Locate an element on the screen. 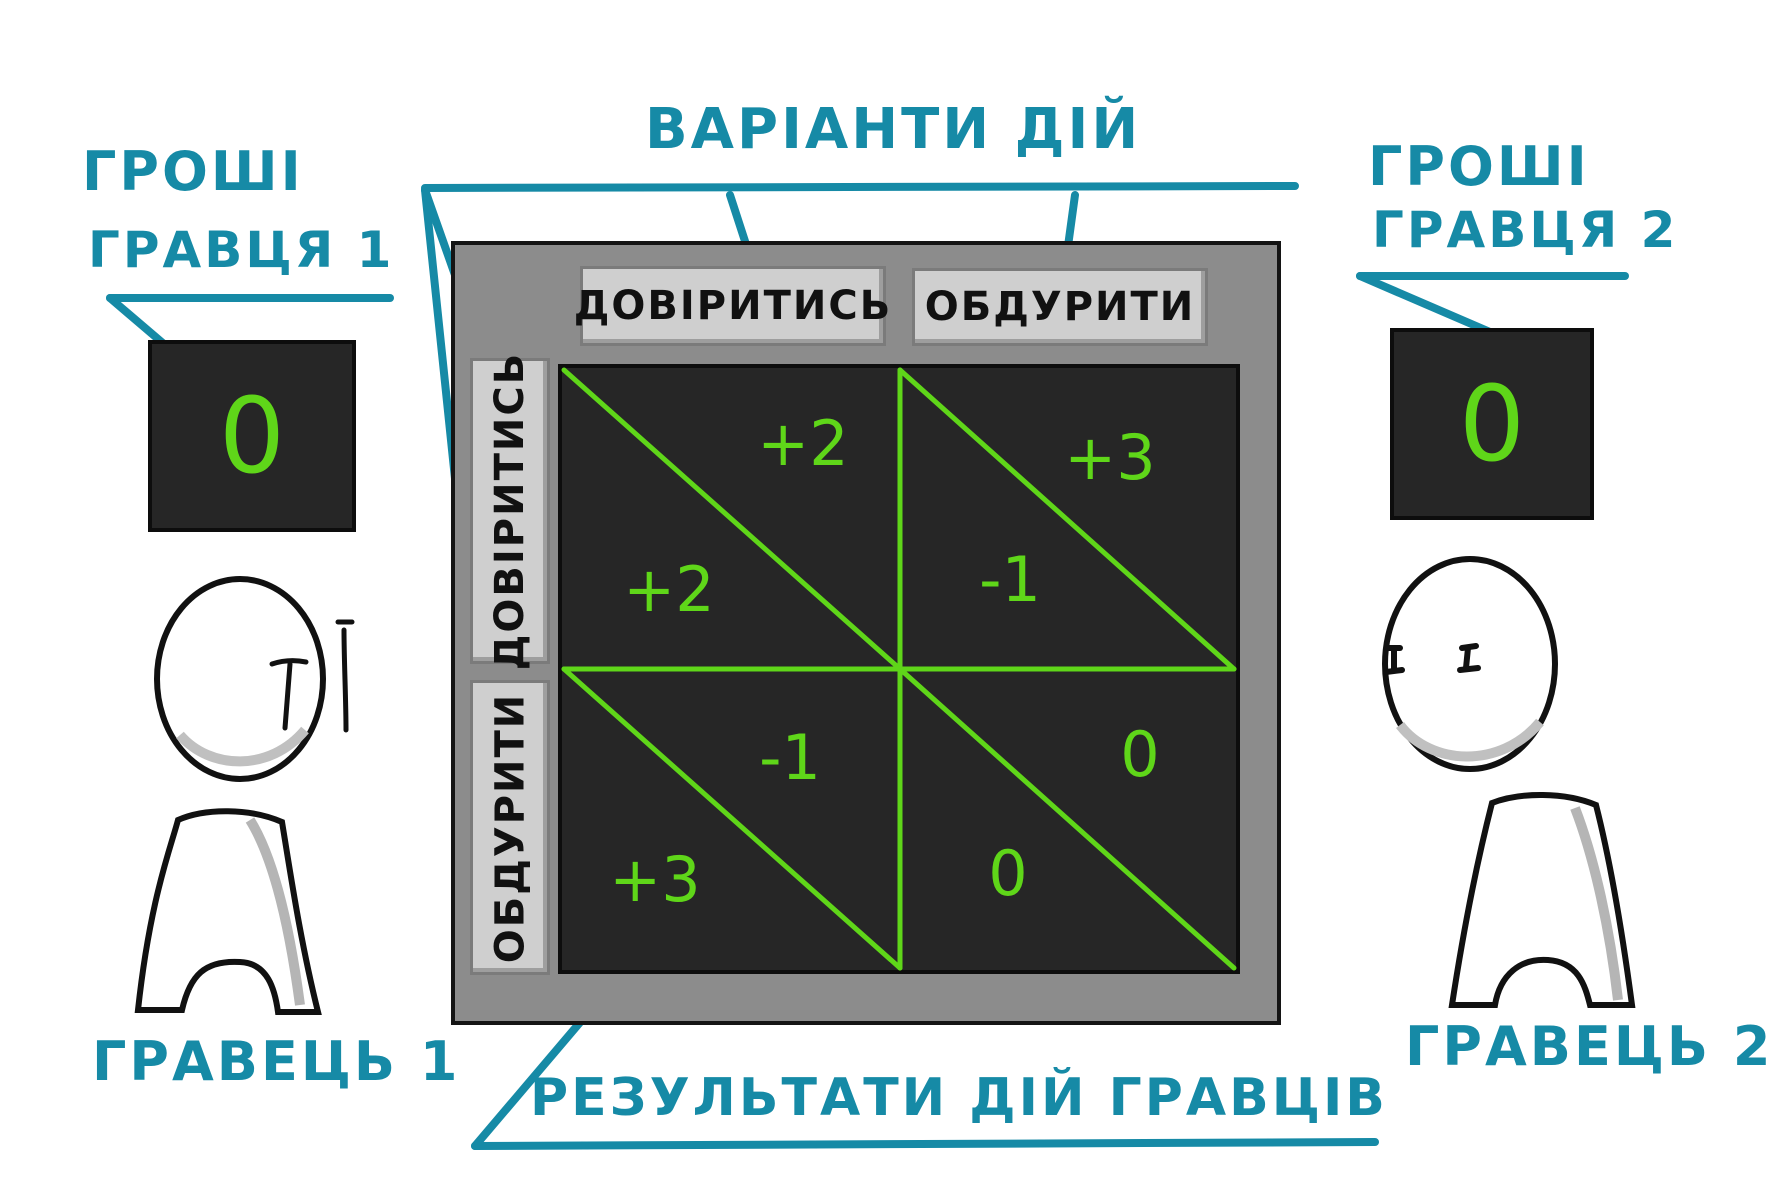 The image size is (1792, 1178). player1-body is located at coordinates (228, 911).